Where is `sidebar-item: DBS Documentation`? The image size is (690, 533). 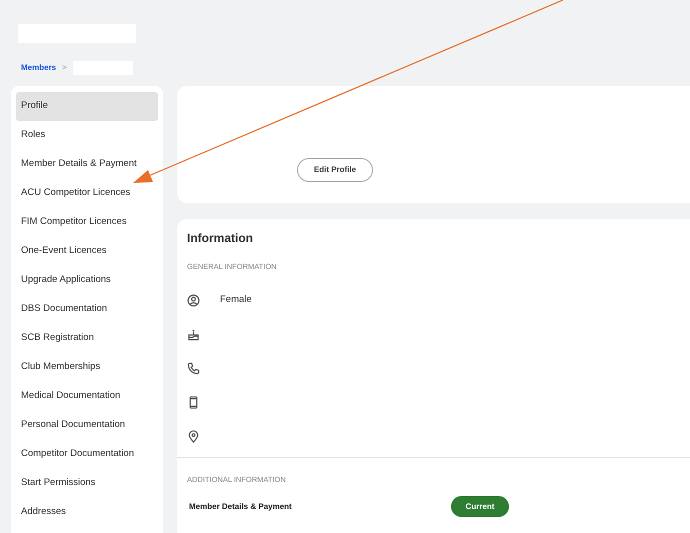 sidebar-item: DBS Documentation is located at coordinates (87, 309).